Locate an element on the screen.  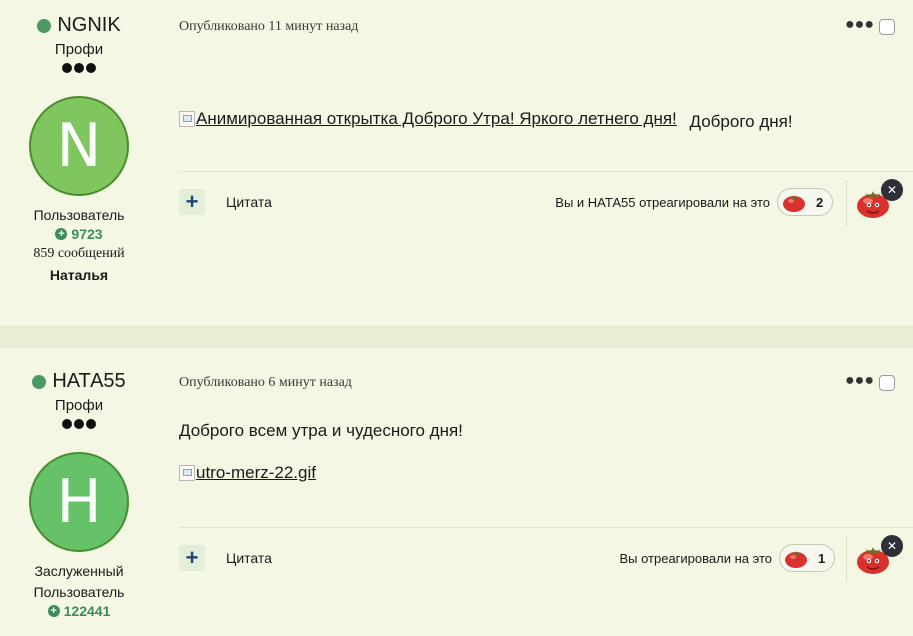
avatar: N is located at coordinates (79, 146).